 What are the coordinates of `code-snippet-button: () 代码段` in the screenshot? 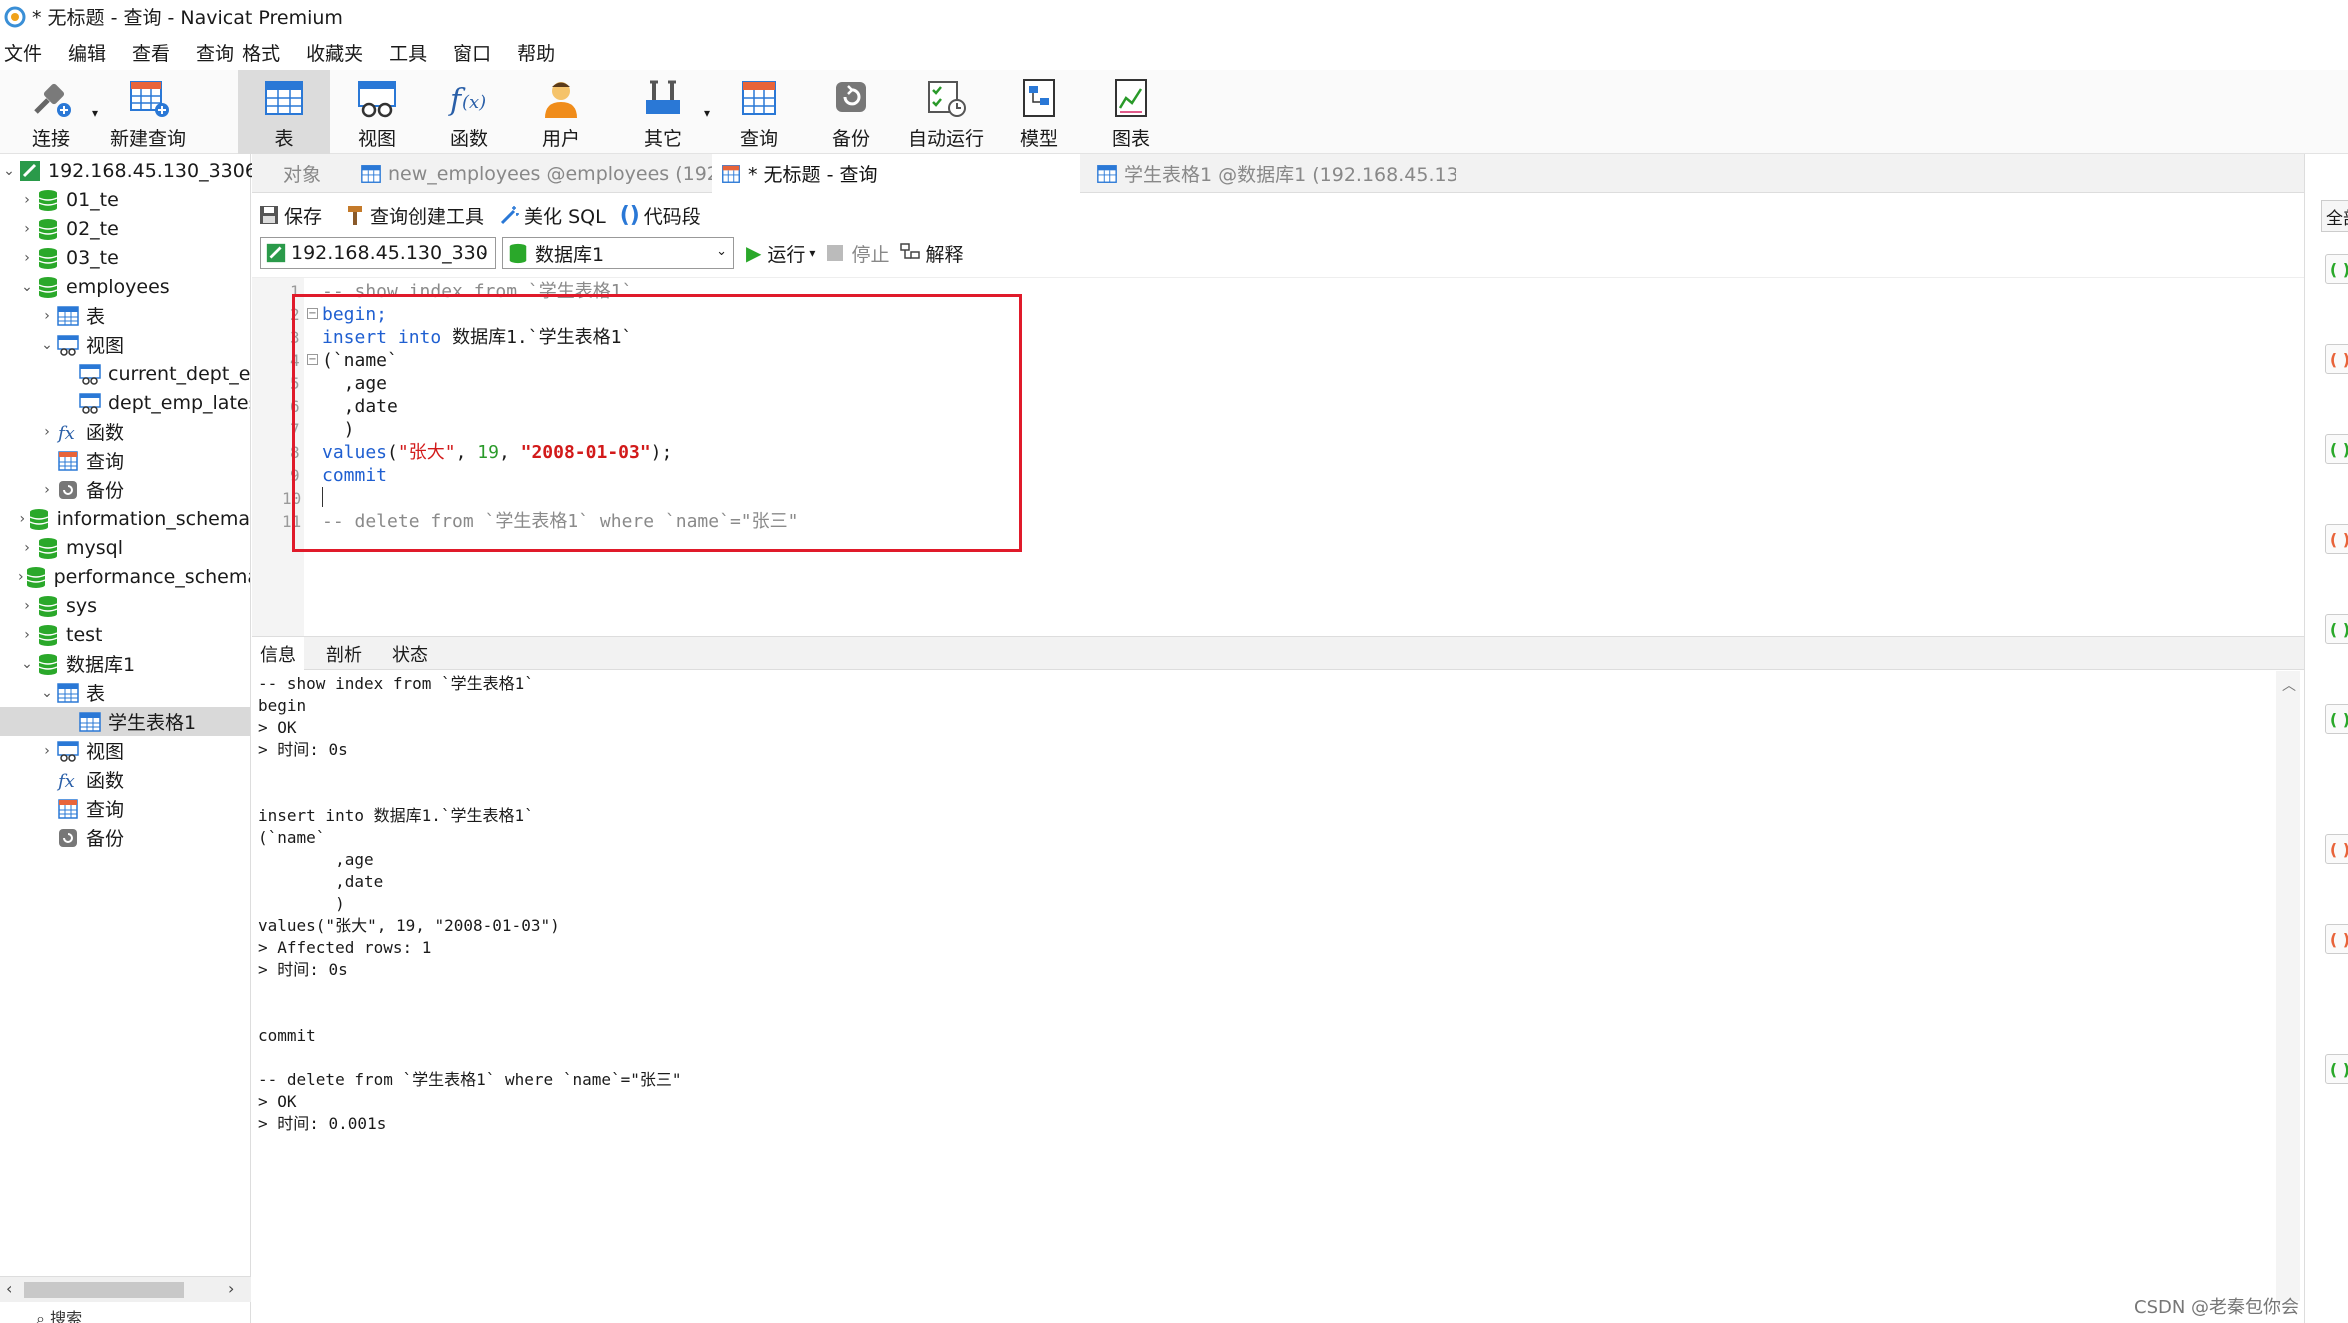 It's located at (659, 215).